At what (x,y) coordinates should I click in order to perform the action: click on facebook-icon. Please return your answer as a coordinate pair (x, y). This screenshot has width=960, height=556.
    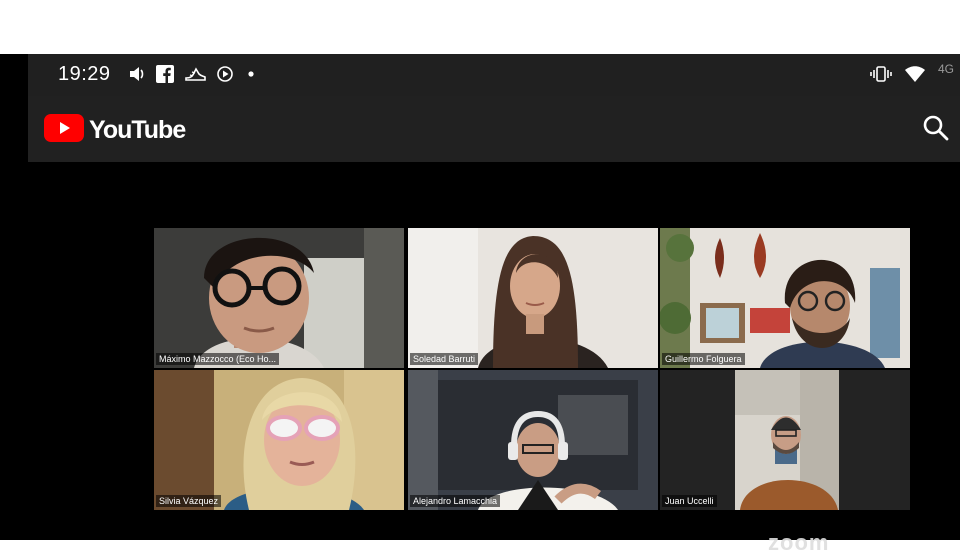
    Looking at the image, I should click on (165, 74).